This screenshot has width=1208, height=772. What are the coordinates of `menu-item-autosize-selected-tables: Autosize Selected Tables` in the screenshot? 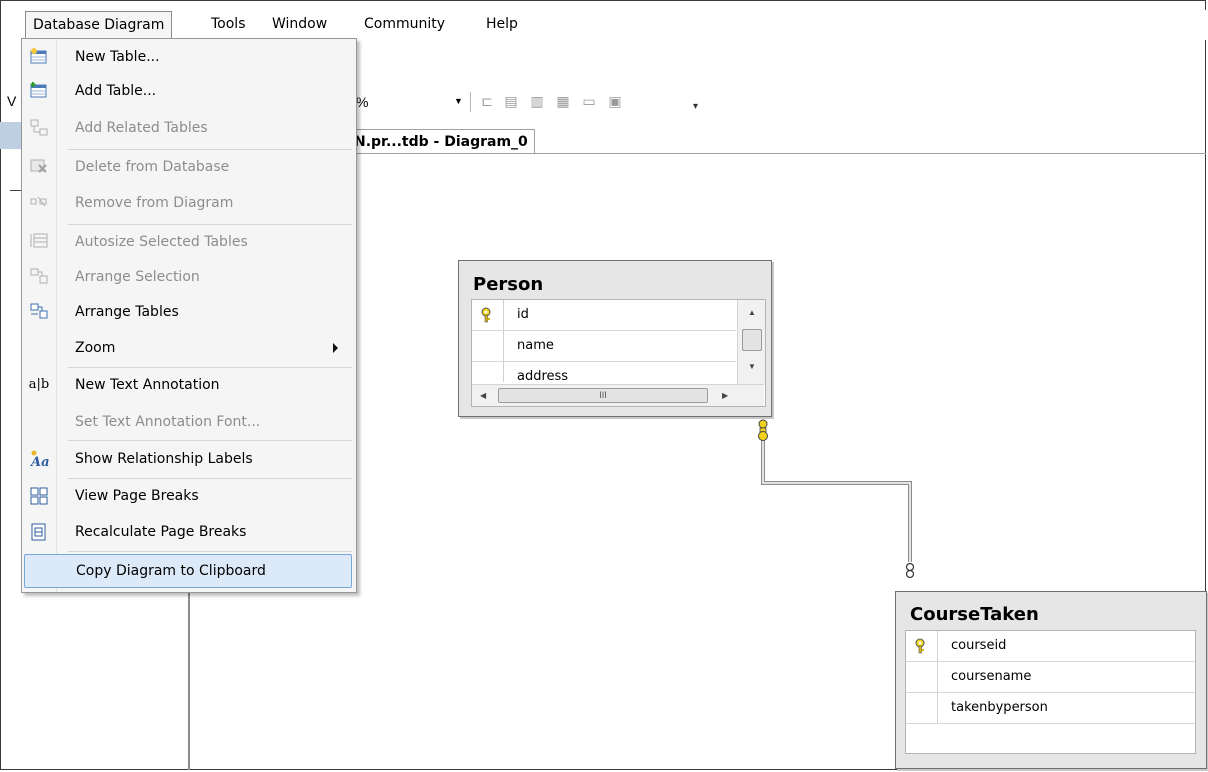 It's located at (189, 242).